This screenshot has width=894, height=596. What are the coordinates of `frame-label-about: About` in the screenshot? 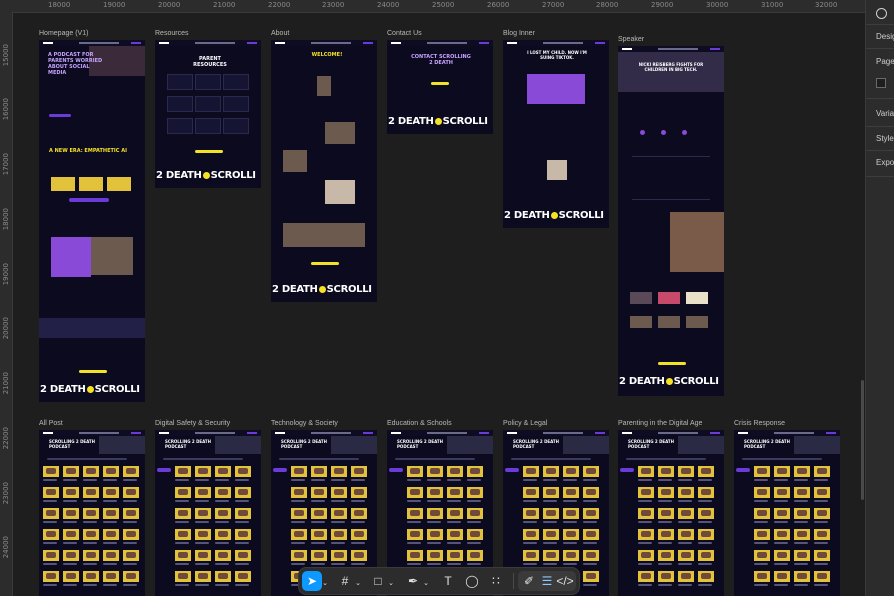 It's located at (280, 33).